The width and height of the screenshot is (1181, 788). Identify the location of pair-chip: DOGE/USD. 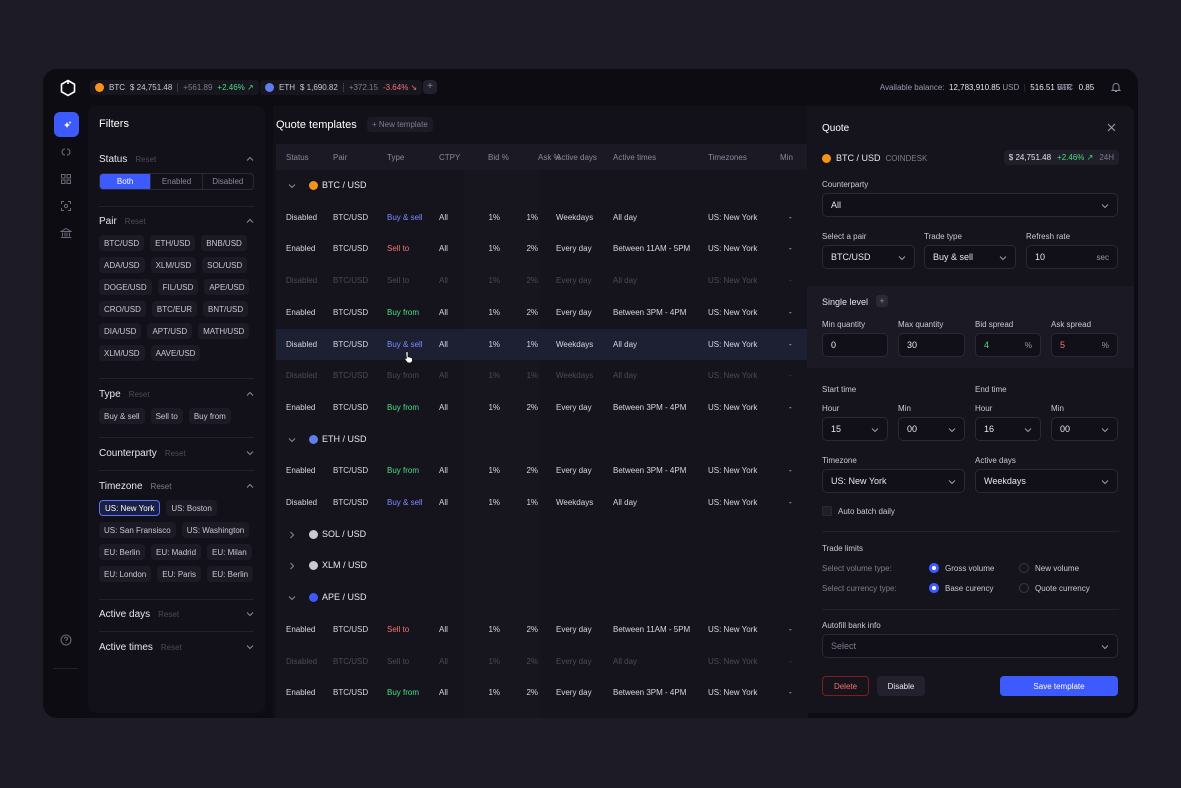
(125, 287).